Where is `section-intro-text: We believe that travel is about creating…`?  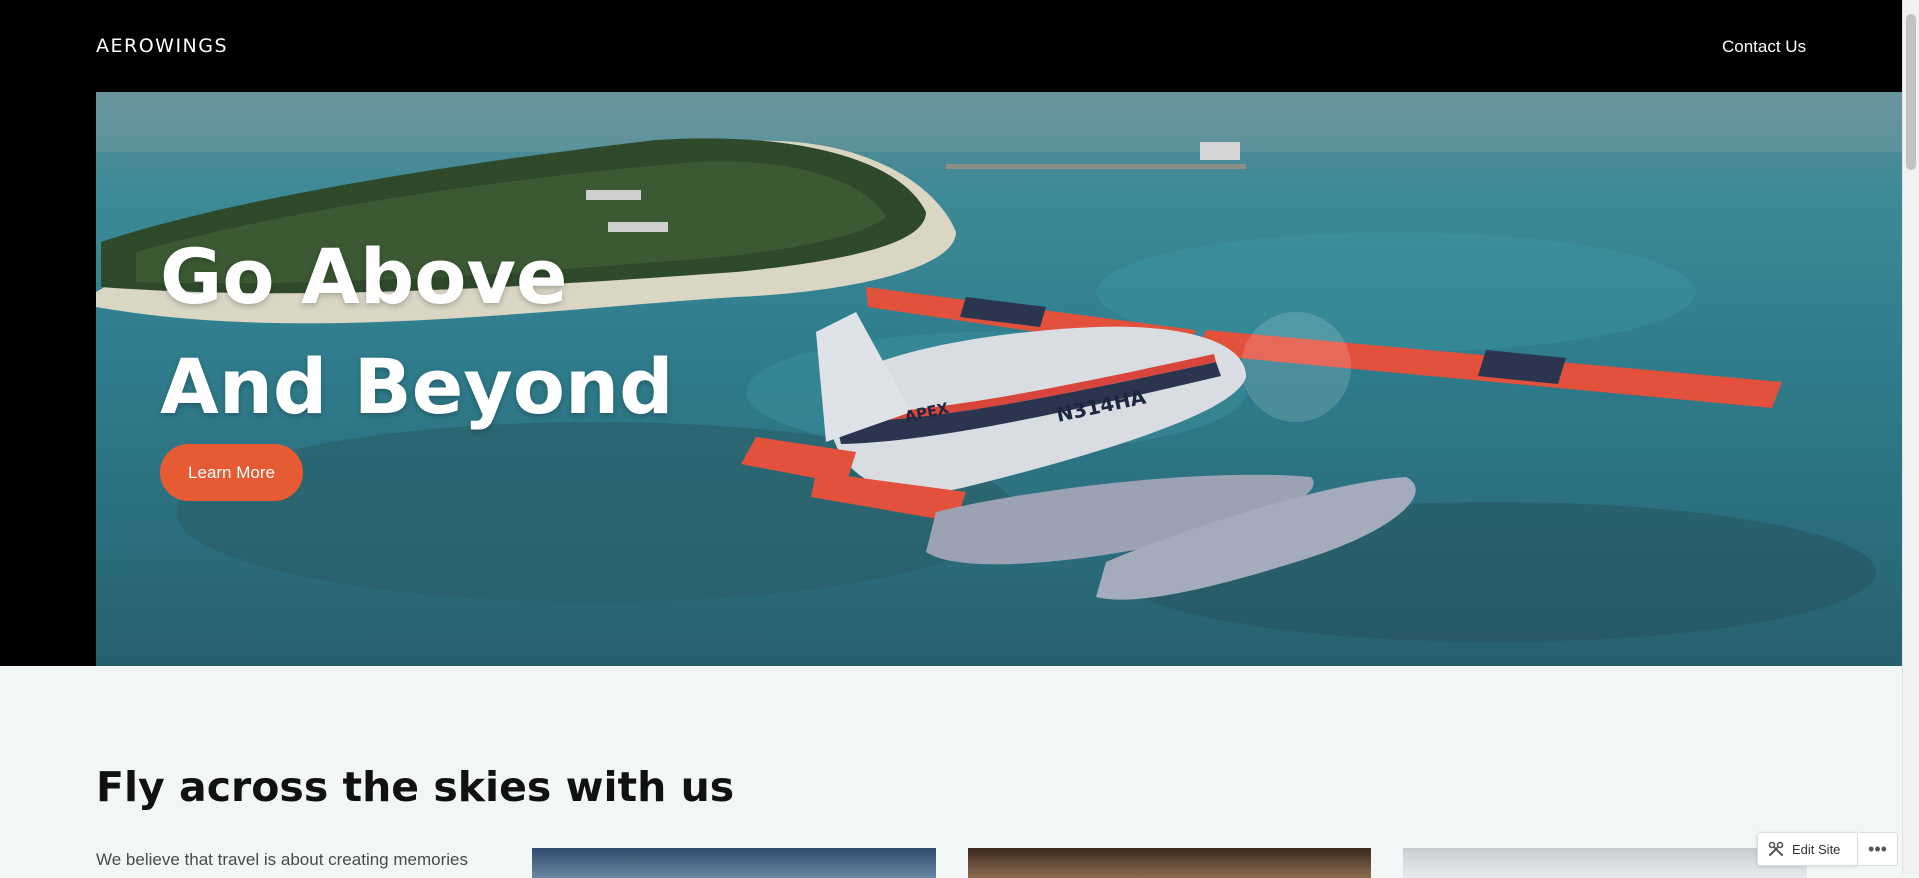 section-intro-text: We believe that travel is about creating… is located at coordinates (282, 859).